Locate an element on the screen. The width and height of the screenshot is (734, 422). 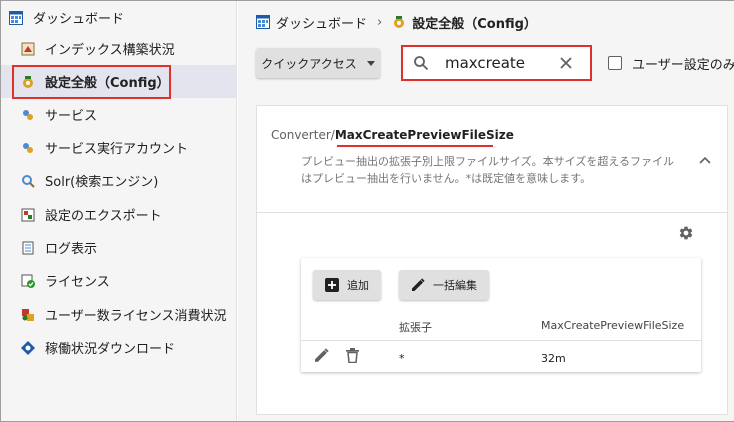
sidebar-item-label: 稼働状況ダウンロード is located at coordinates (110, 349).